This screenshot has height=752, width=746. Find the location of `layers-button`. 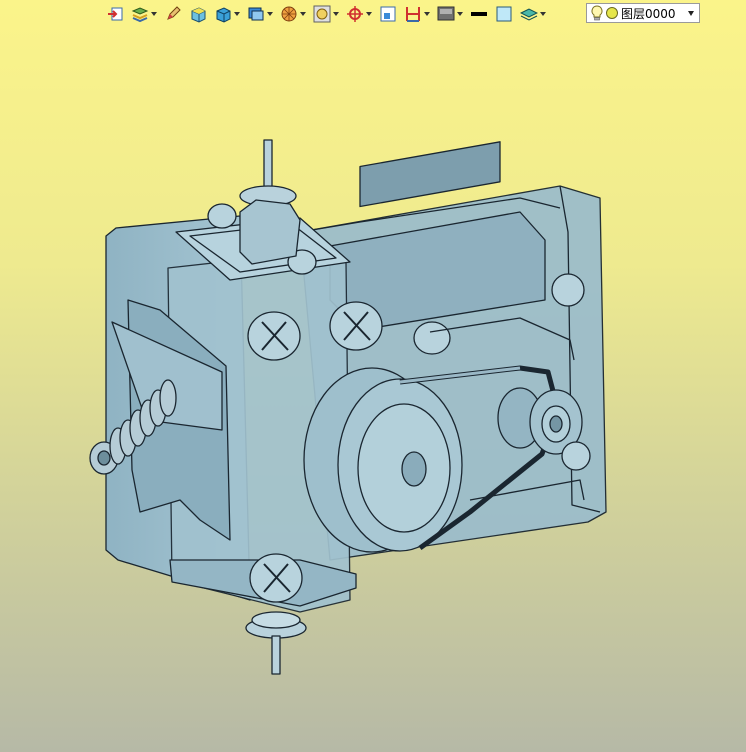

layers-button is located at coordinates (144, 14).